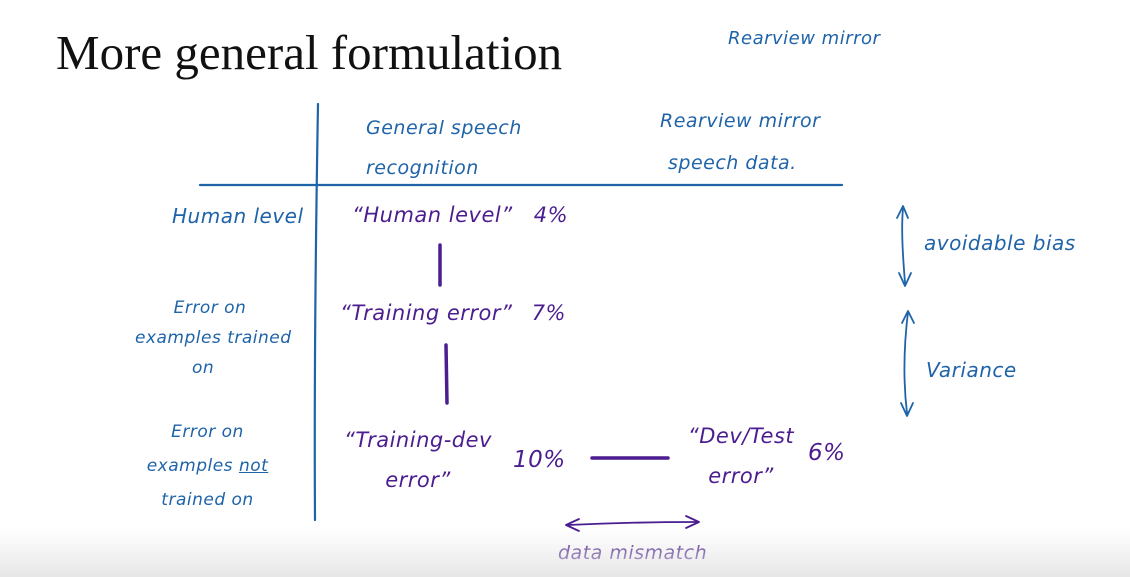 This screenshot has width=1130, height=577. Describe the element at coordinates (741, 476) in the screenshot. I see `cell-dev-test-label-line-2: error”` at that location.